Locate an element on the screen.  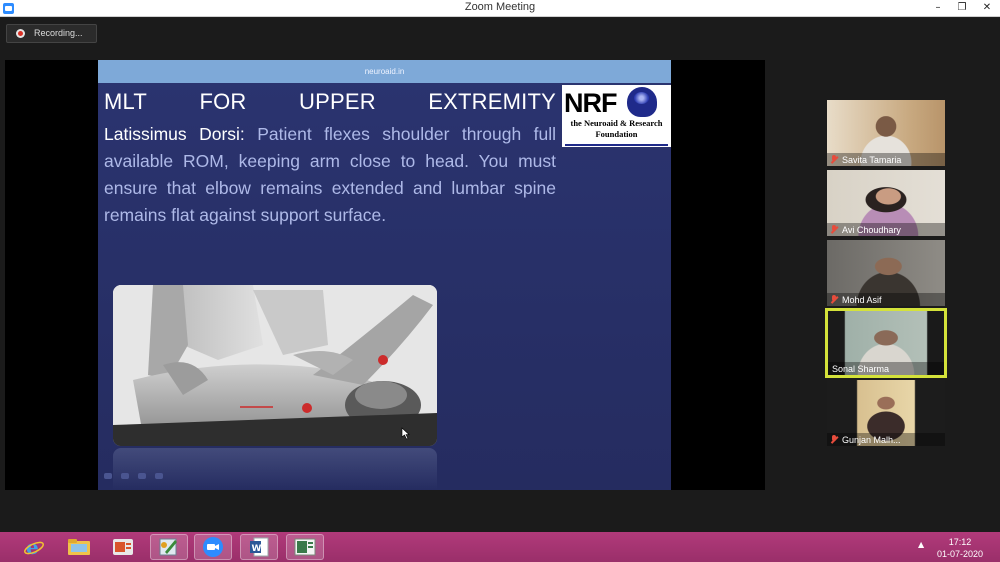
slide-header: neuroaid.in is located at coordinates (384, 71).